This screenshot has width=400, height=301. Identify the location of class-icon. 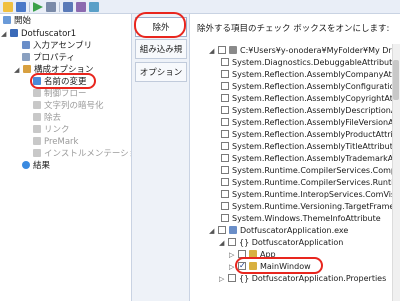
(253, 254).